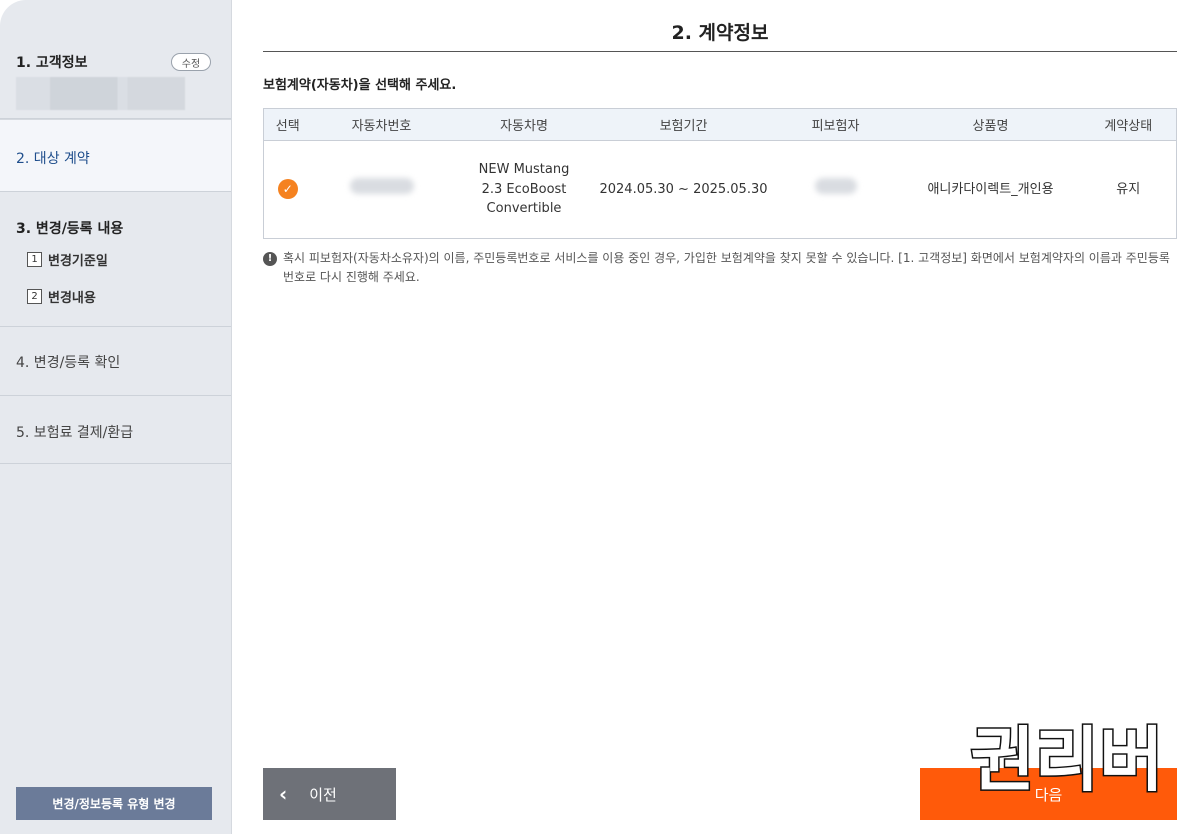  I want to click on check-circle-icon: ✓, so click(287, 189).